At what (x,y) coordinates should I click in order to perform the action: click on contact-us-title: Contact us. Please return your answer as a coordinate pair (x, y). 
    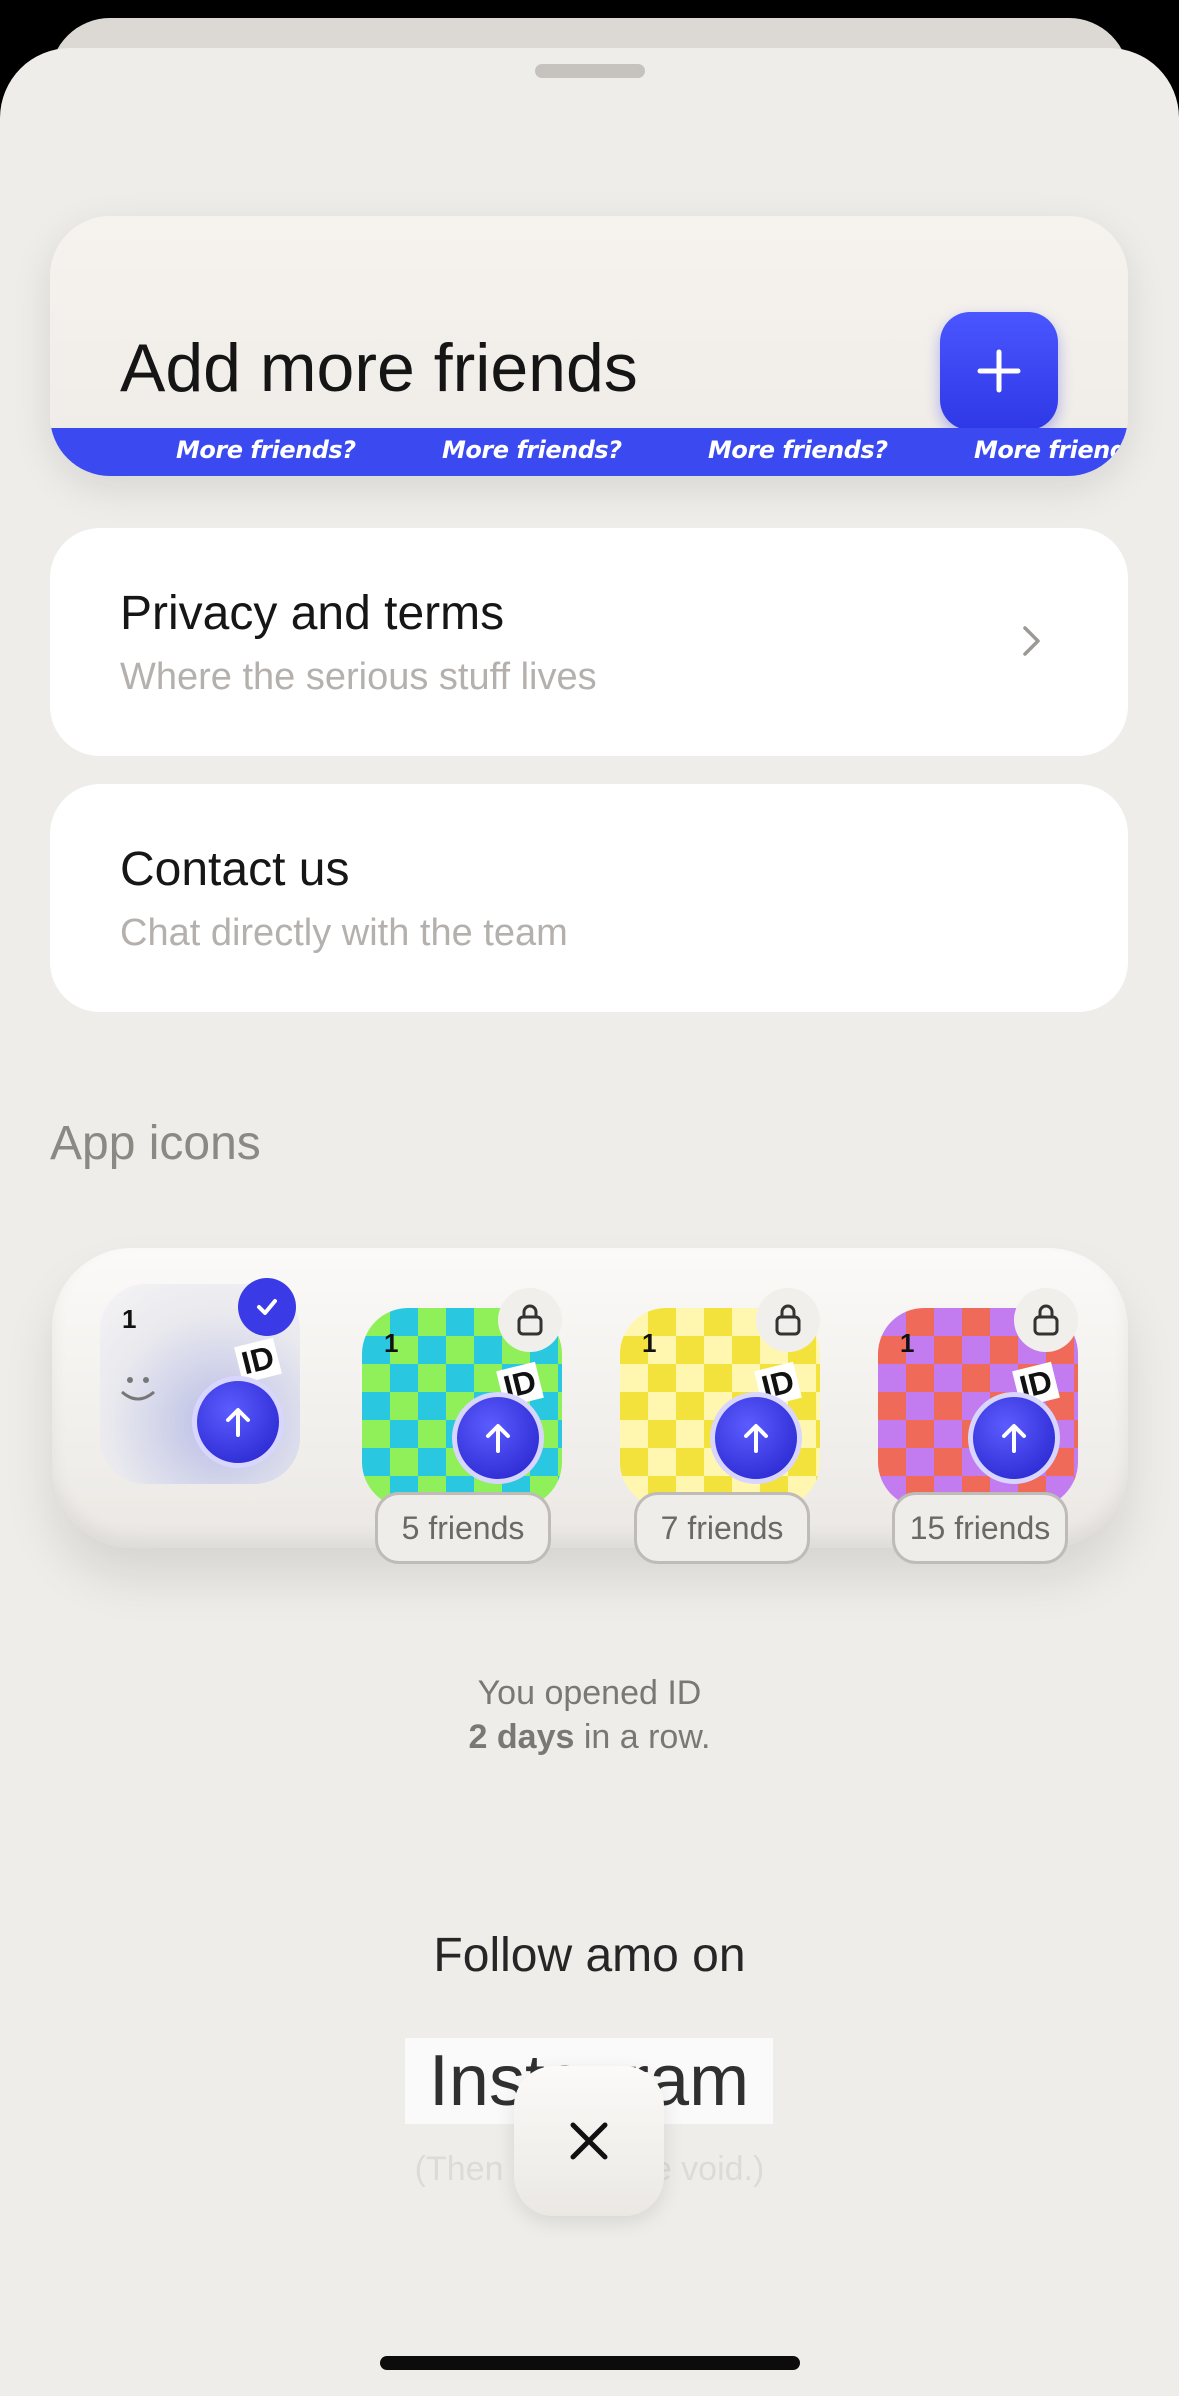
    Looking at the image, I should click on (235, 869).